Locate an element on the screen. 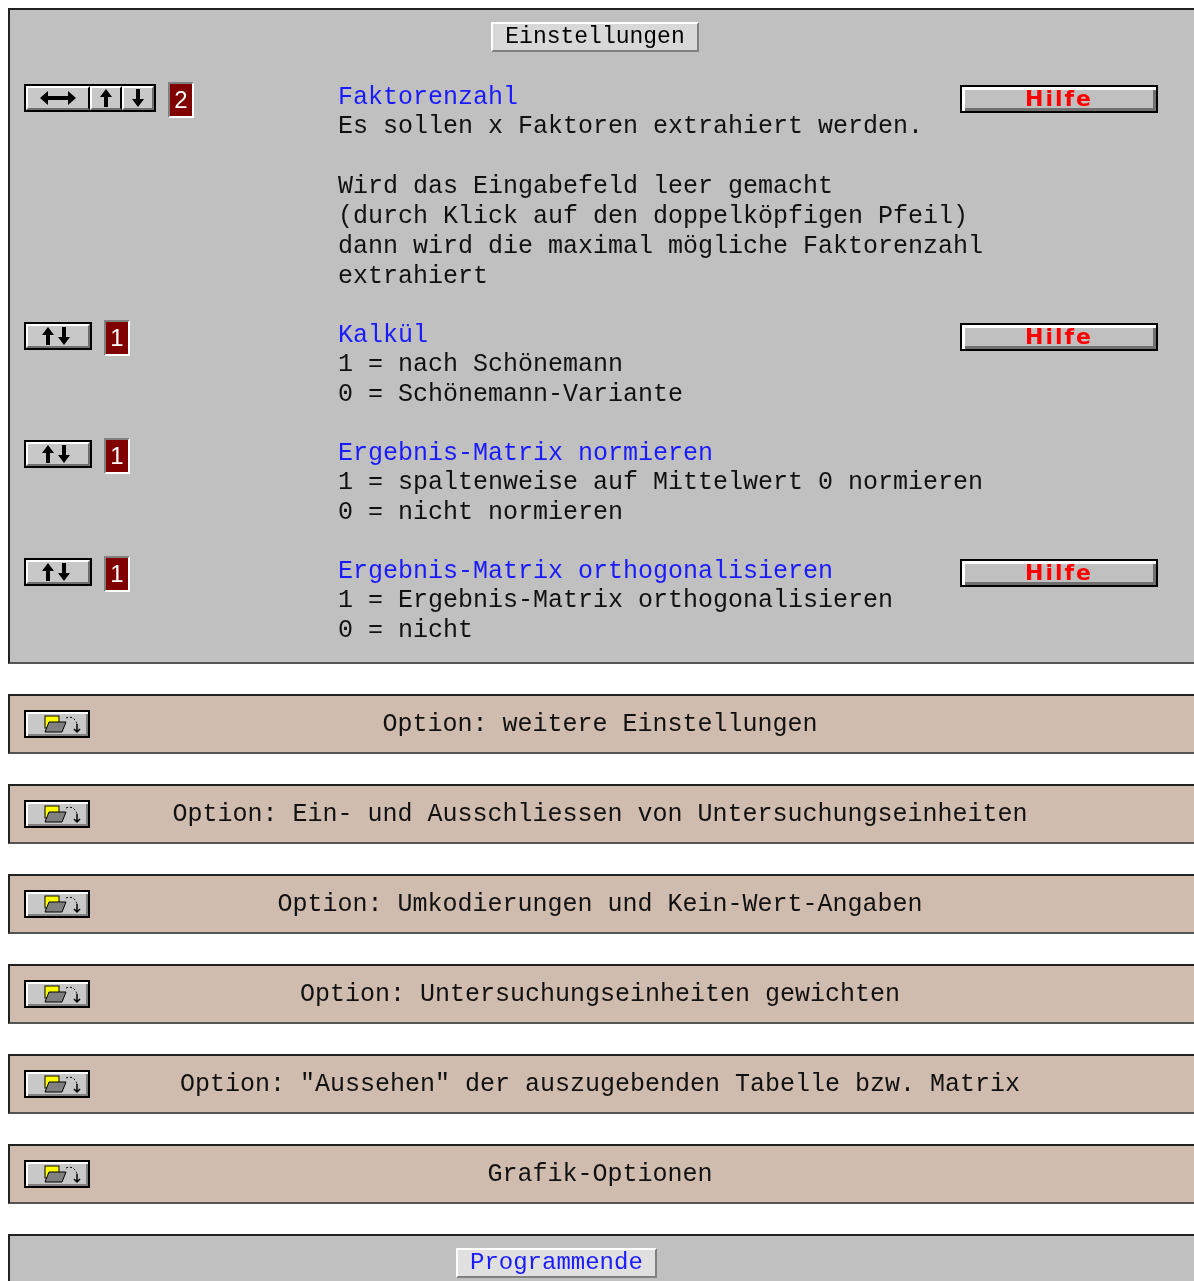 This screenshot has width=1194, height=1281. description-line: dann wird die maximal mögliche Faktorenzahl is located at coordinates (661, 247).